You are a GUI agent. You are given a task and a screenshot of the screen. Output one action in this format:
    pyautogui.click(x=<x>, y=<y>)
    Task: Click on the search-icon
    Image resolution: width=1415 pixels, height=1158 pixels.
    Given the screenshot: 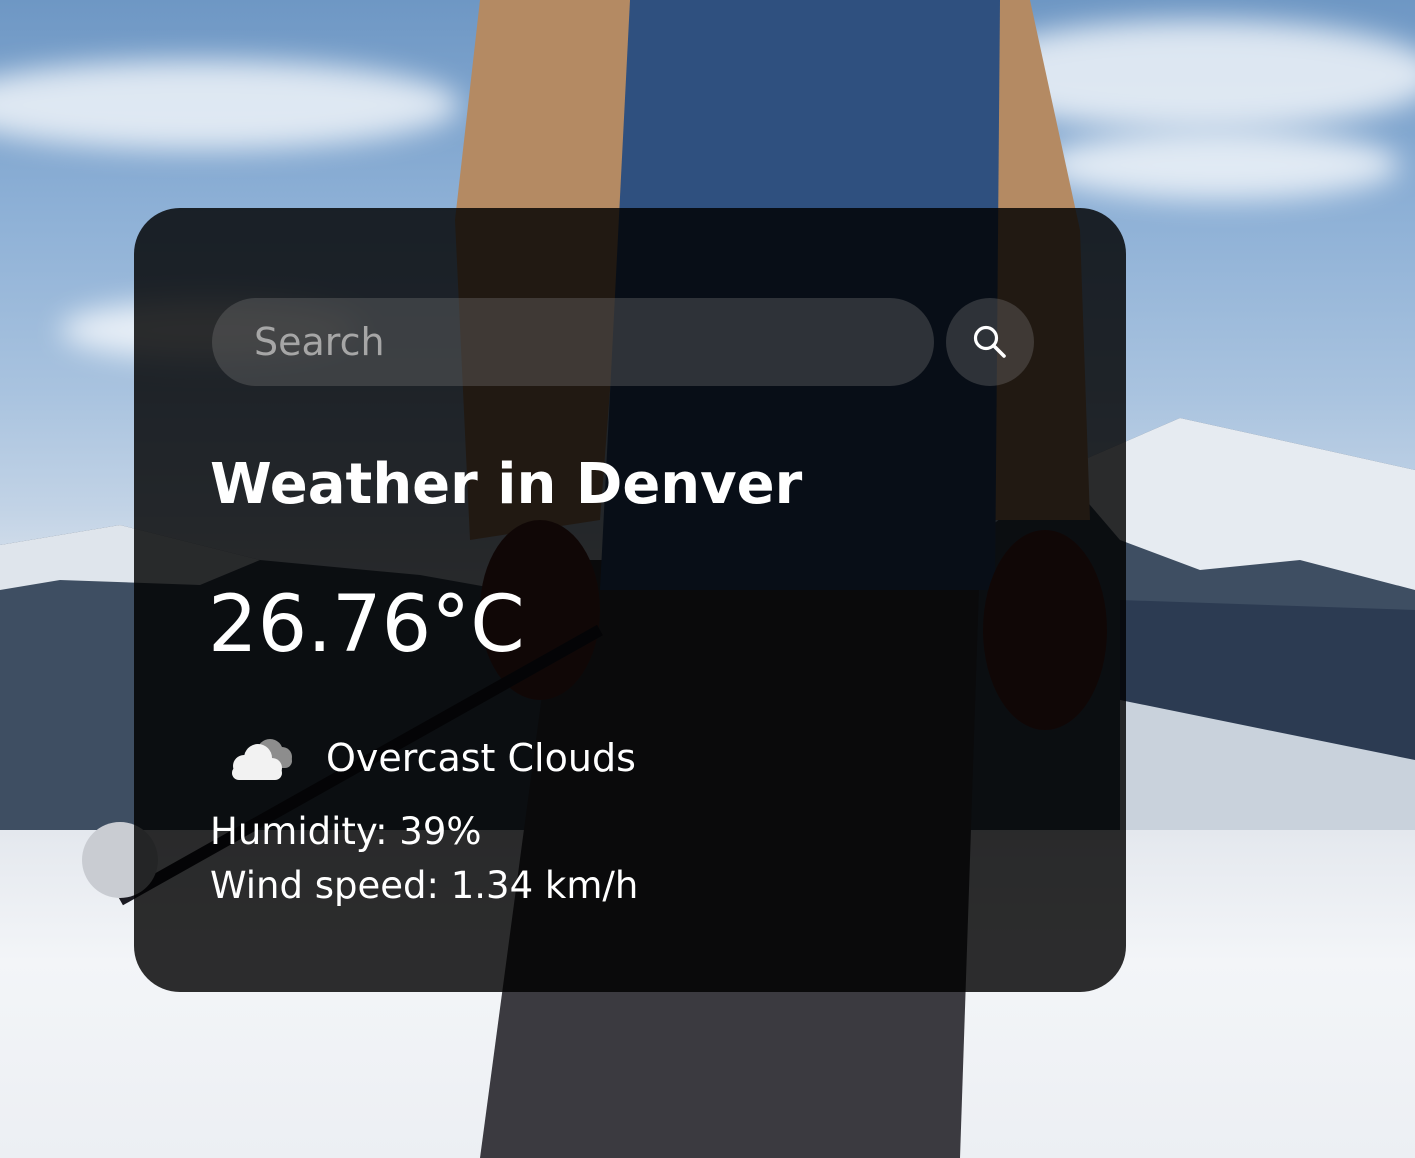 What is the action you would take?
    pyautogui.click(x=989, y=341)
    